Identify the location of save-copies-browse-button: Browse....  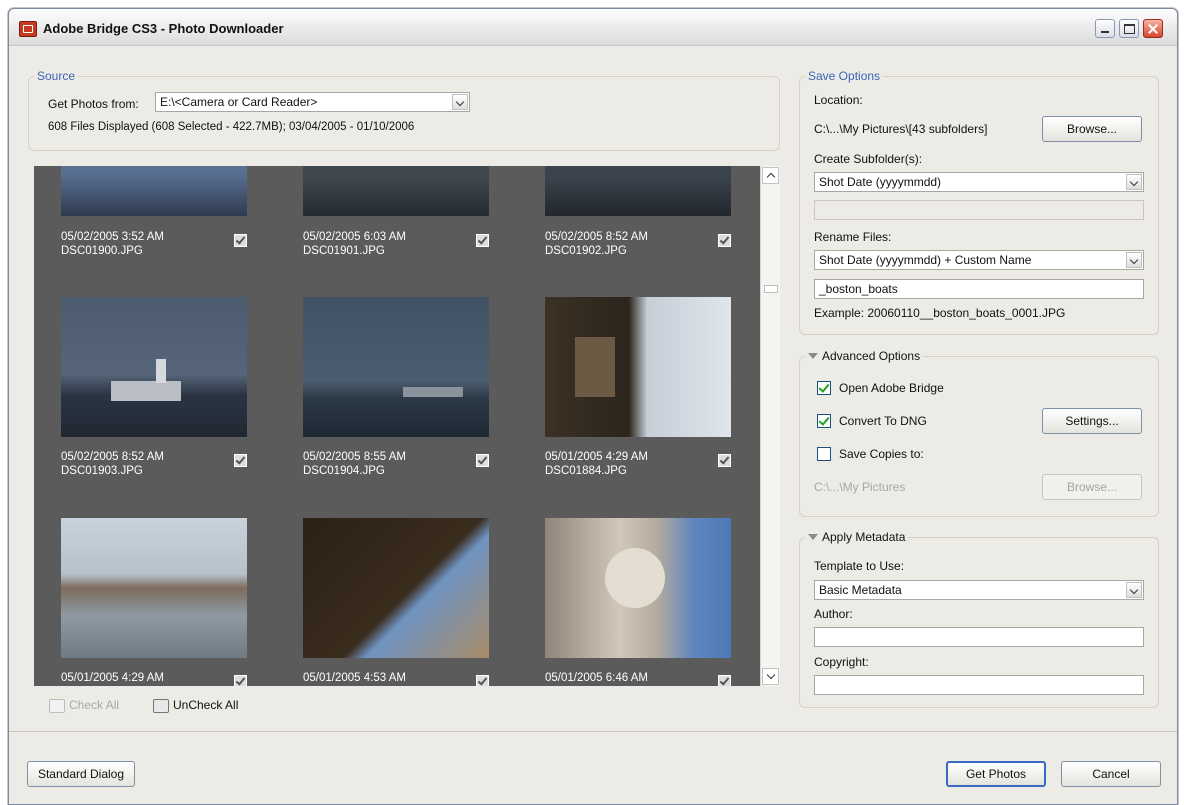
(1092, 487).